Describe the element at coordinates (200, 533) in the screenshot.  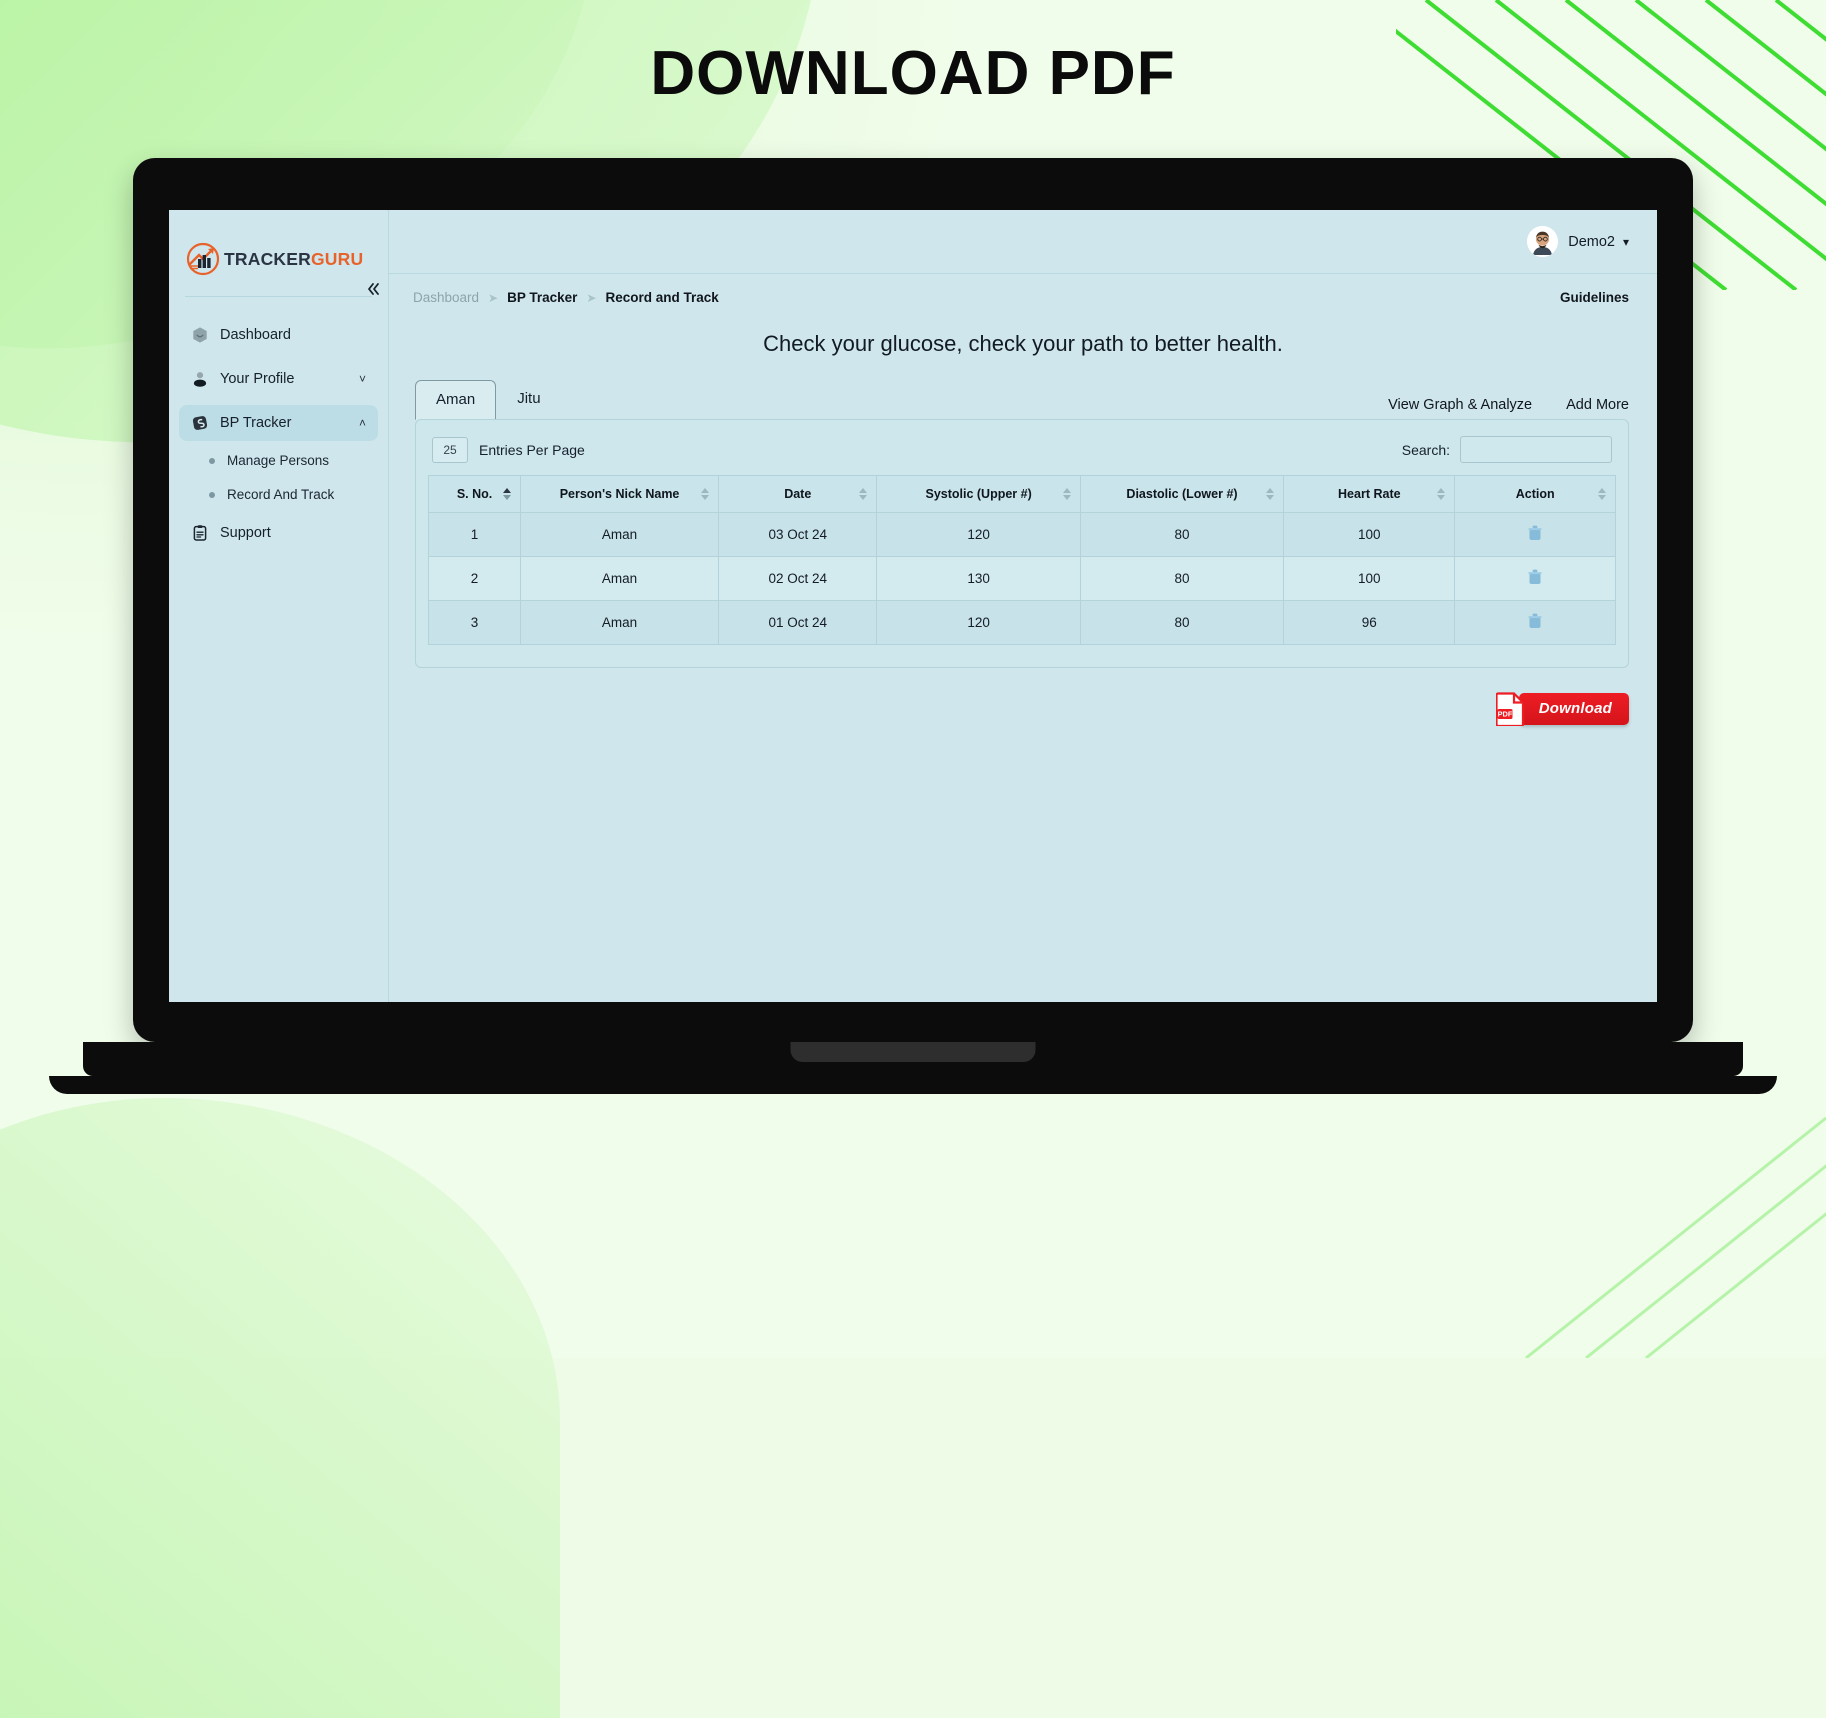
I see `clipboard-icon` at that location.